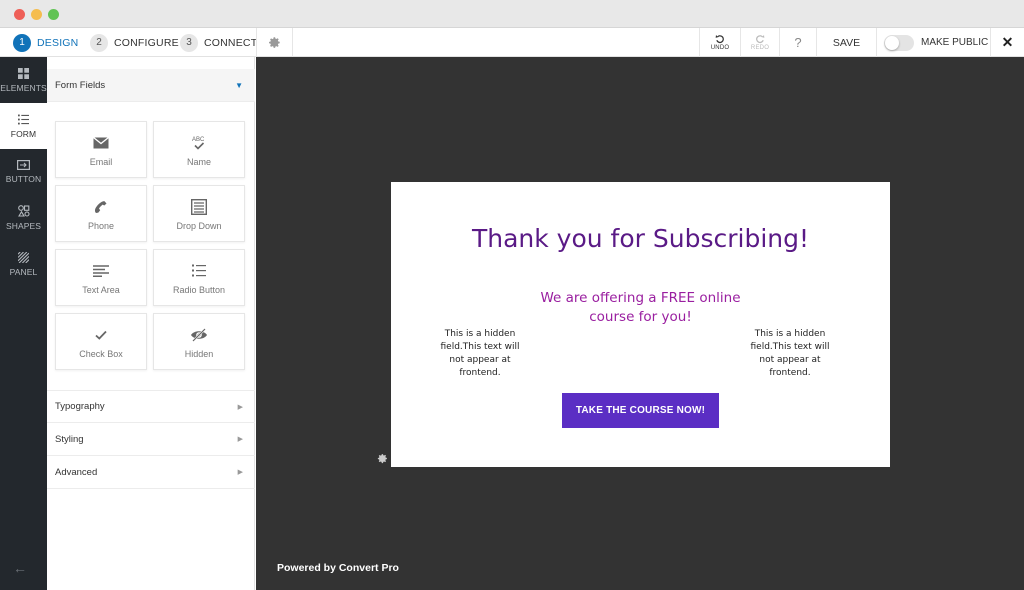 The width and height of the screenshot is (1024, 590). Describe the element at coordinates (23, 323) in the screenshot. I see `left-icon-rail: ELEMENTS FORM BUTTON SHAPES PANEL ←` at that location.